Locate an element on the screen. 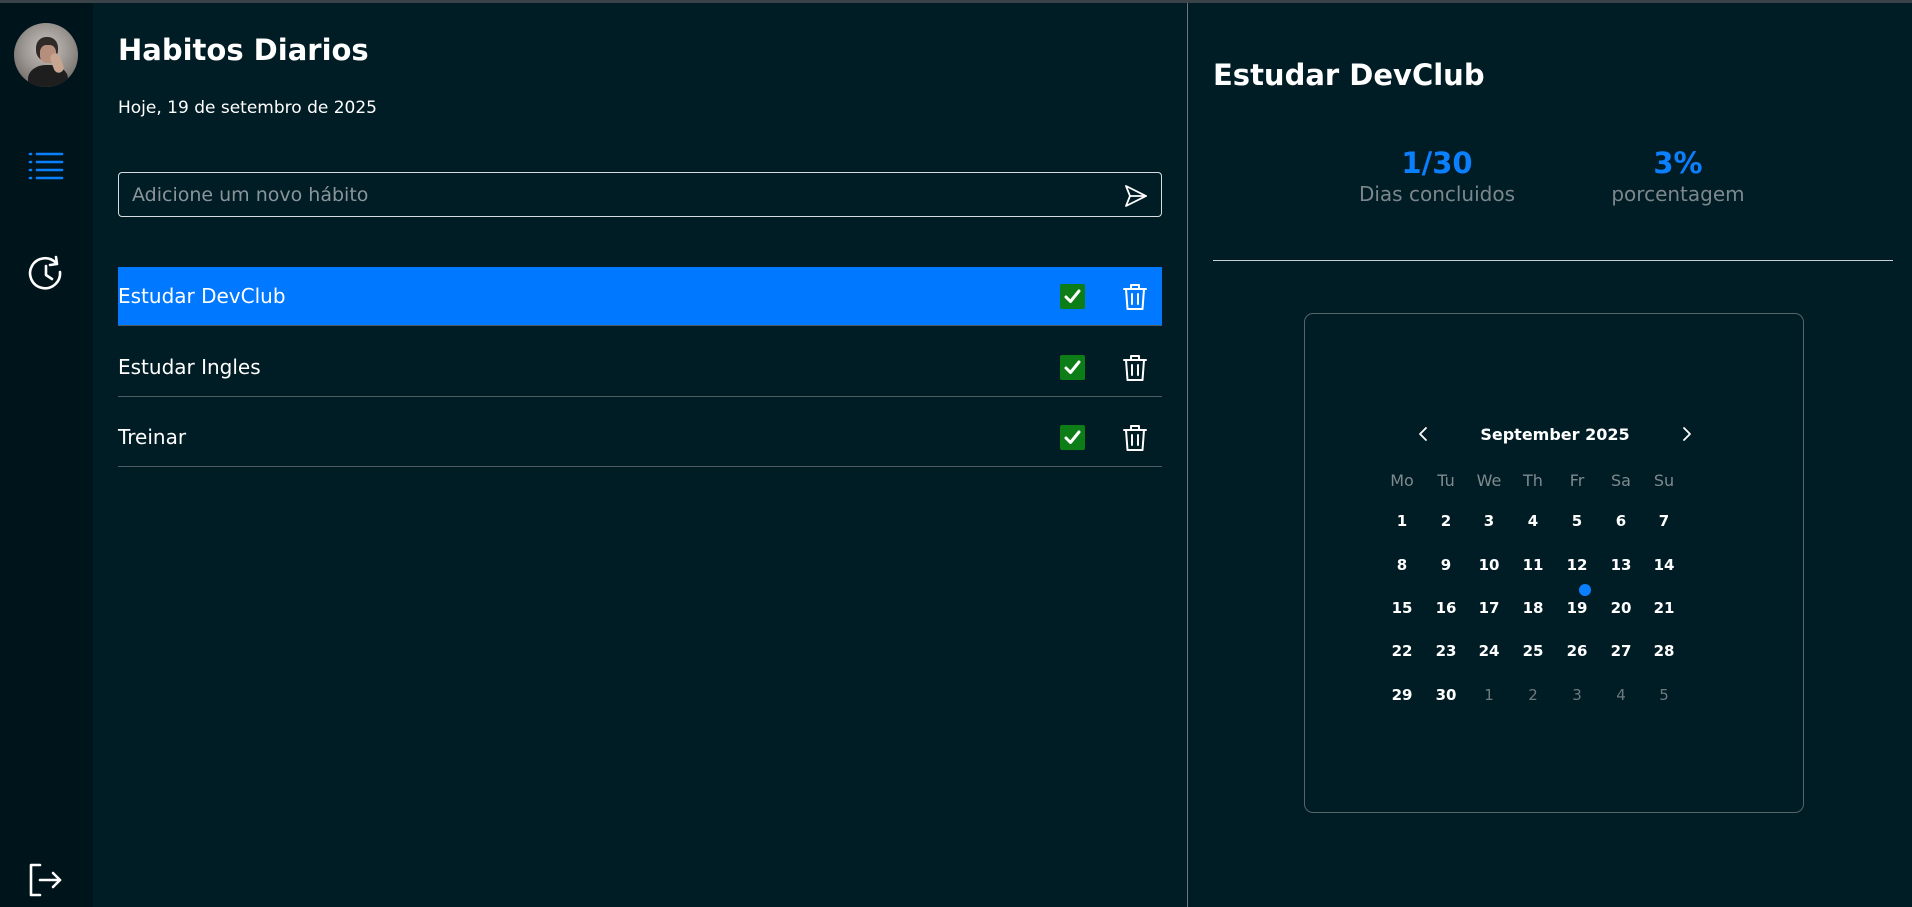  weekday-label: Tu is located at coordinates (1446, 480).